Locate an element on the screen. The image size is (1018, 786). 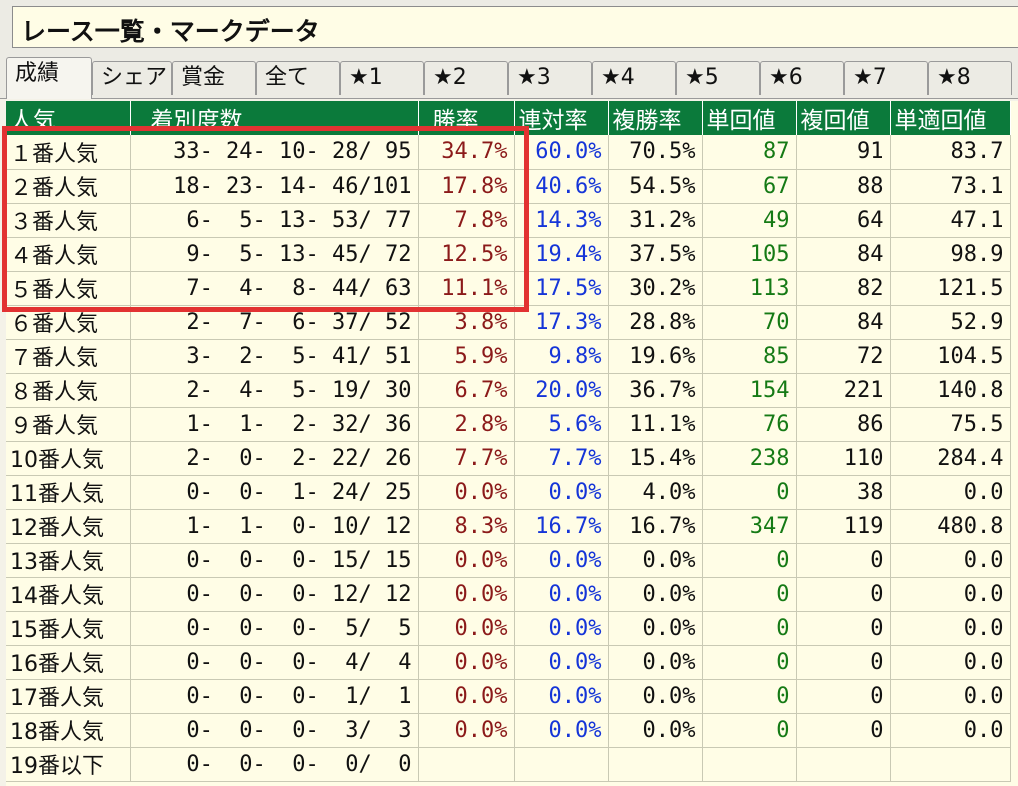
place-return-cell: 110 is located at coordinates (843, 458).